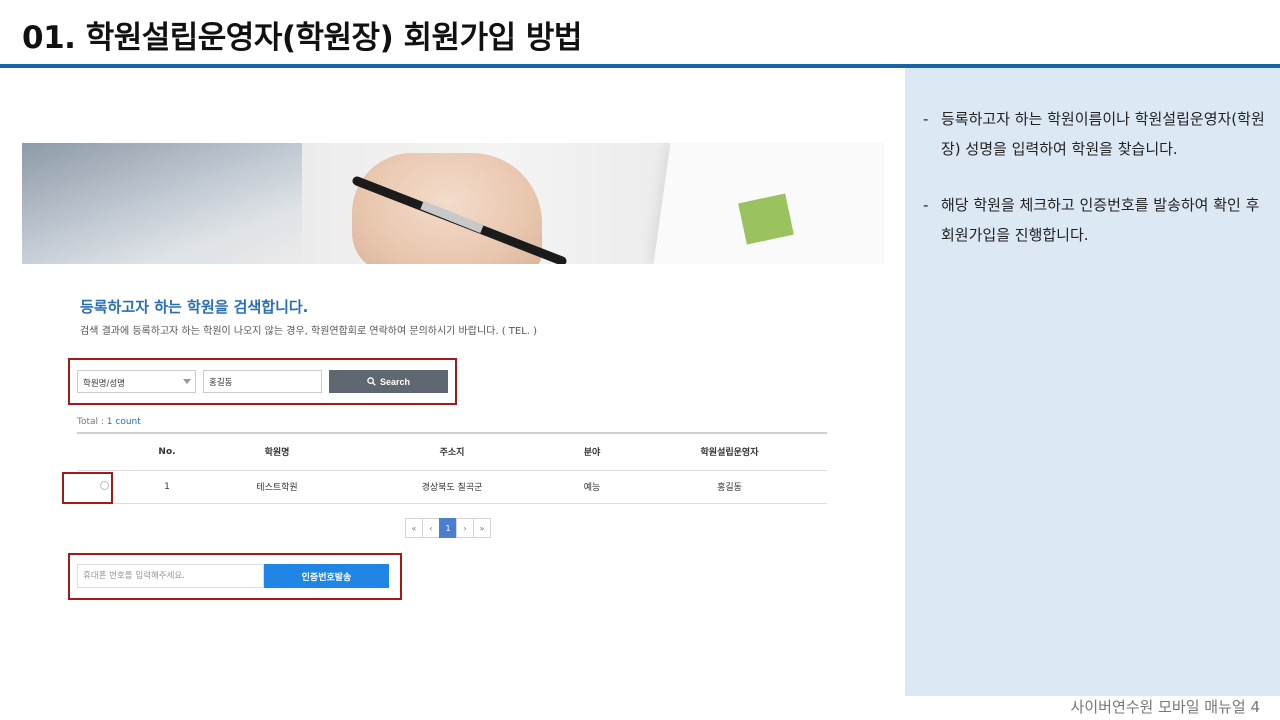  Describe the element at coordinates (326, 576) in the screenshot. I see `send-code-button: 인증번호발송` at that location.